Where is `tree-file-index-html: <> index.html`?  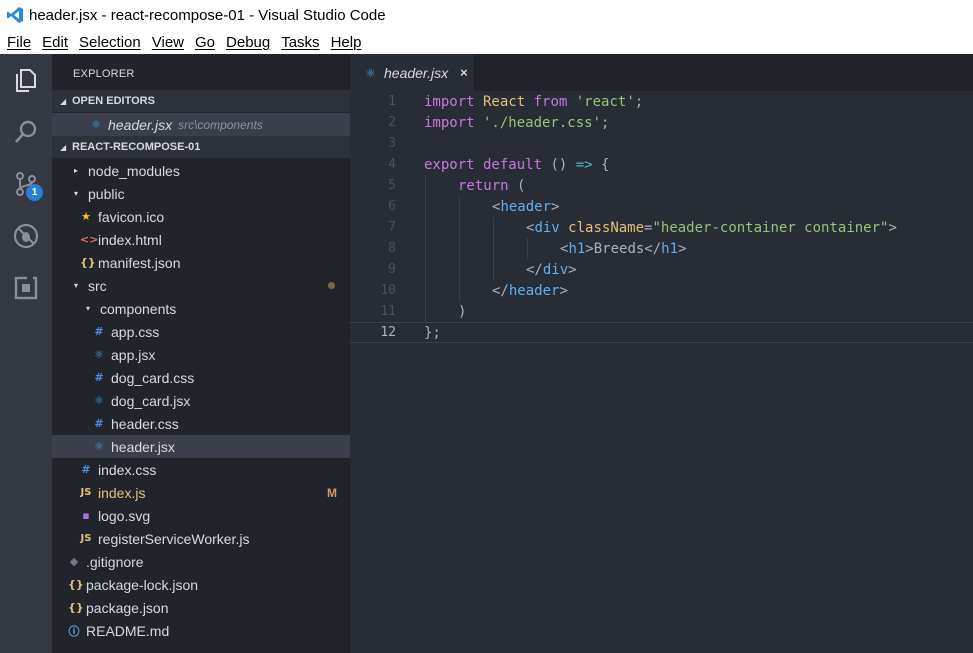 tree-file-index-html: <> index.html is located at coordinates (201, 239).